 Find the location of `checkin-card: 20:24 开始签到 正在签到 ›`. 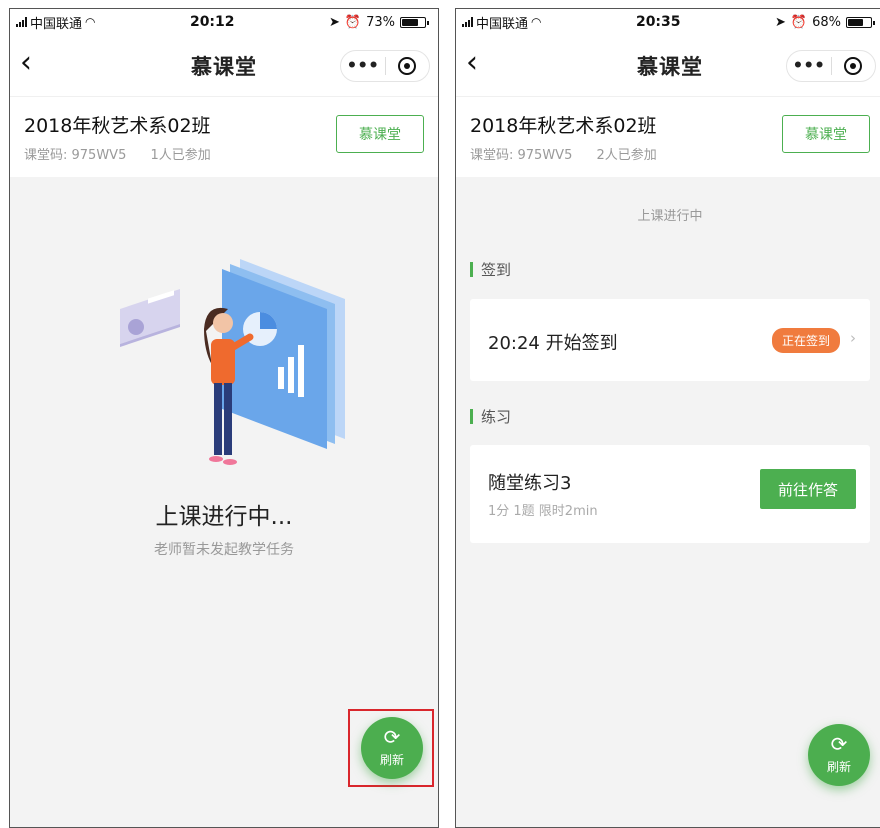

checkin-card: 20:24 开始签到 正在签到 › is located at coordinates (670, 340).